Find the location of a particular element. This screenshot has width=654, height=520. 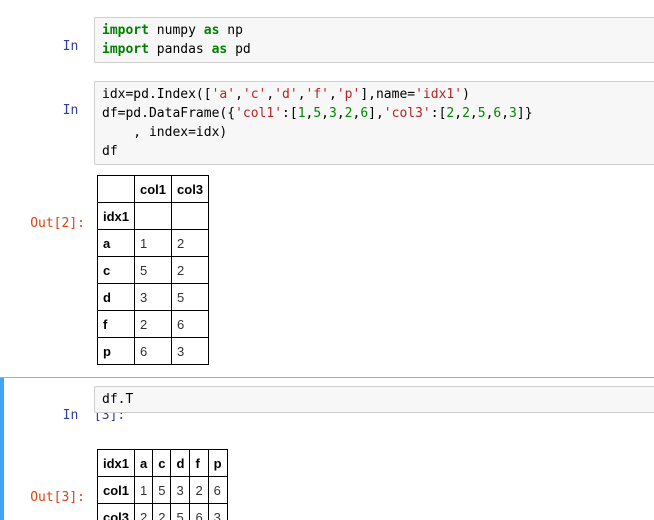

code-token: 'a' is located at coordinates (223, 94).